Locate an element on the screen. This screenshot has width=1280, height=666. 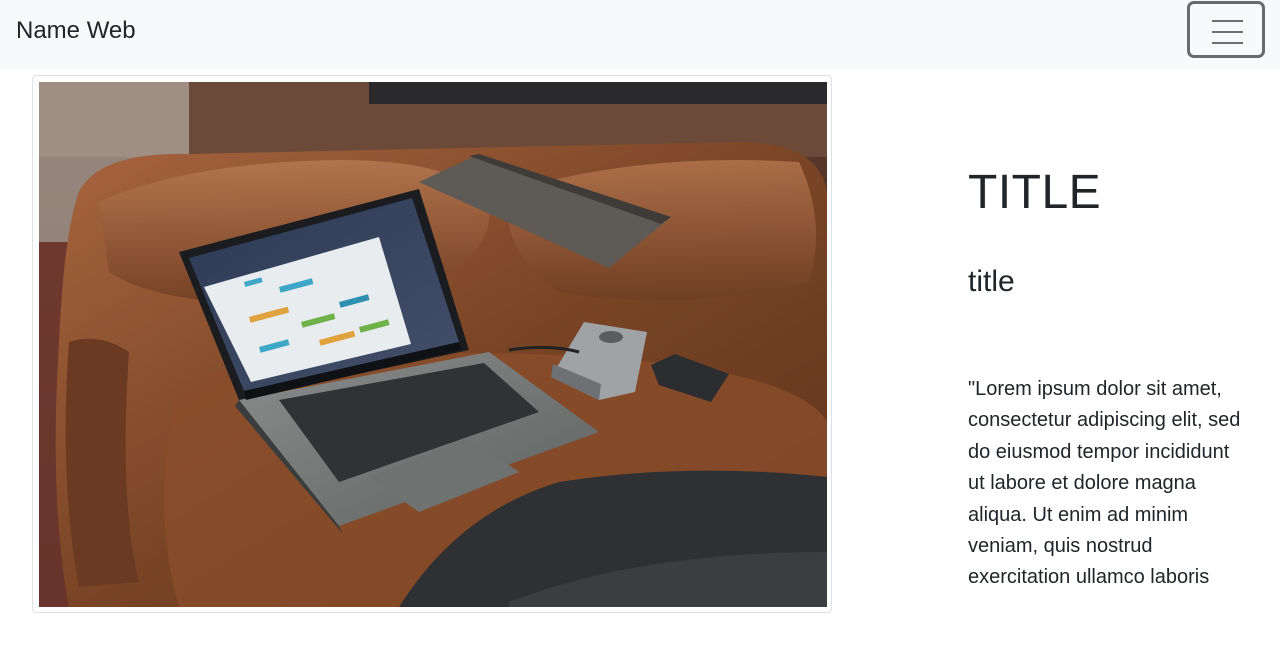
navbar: Name Web is located at coordinates (640, 34).